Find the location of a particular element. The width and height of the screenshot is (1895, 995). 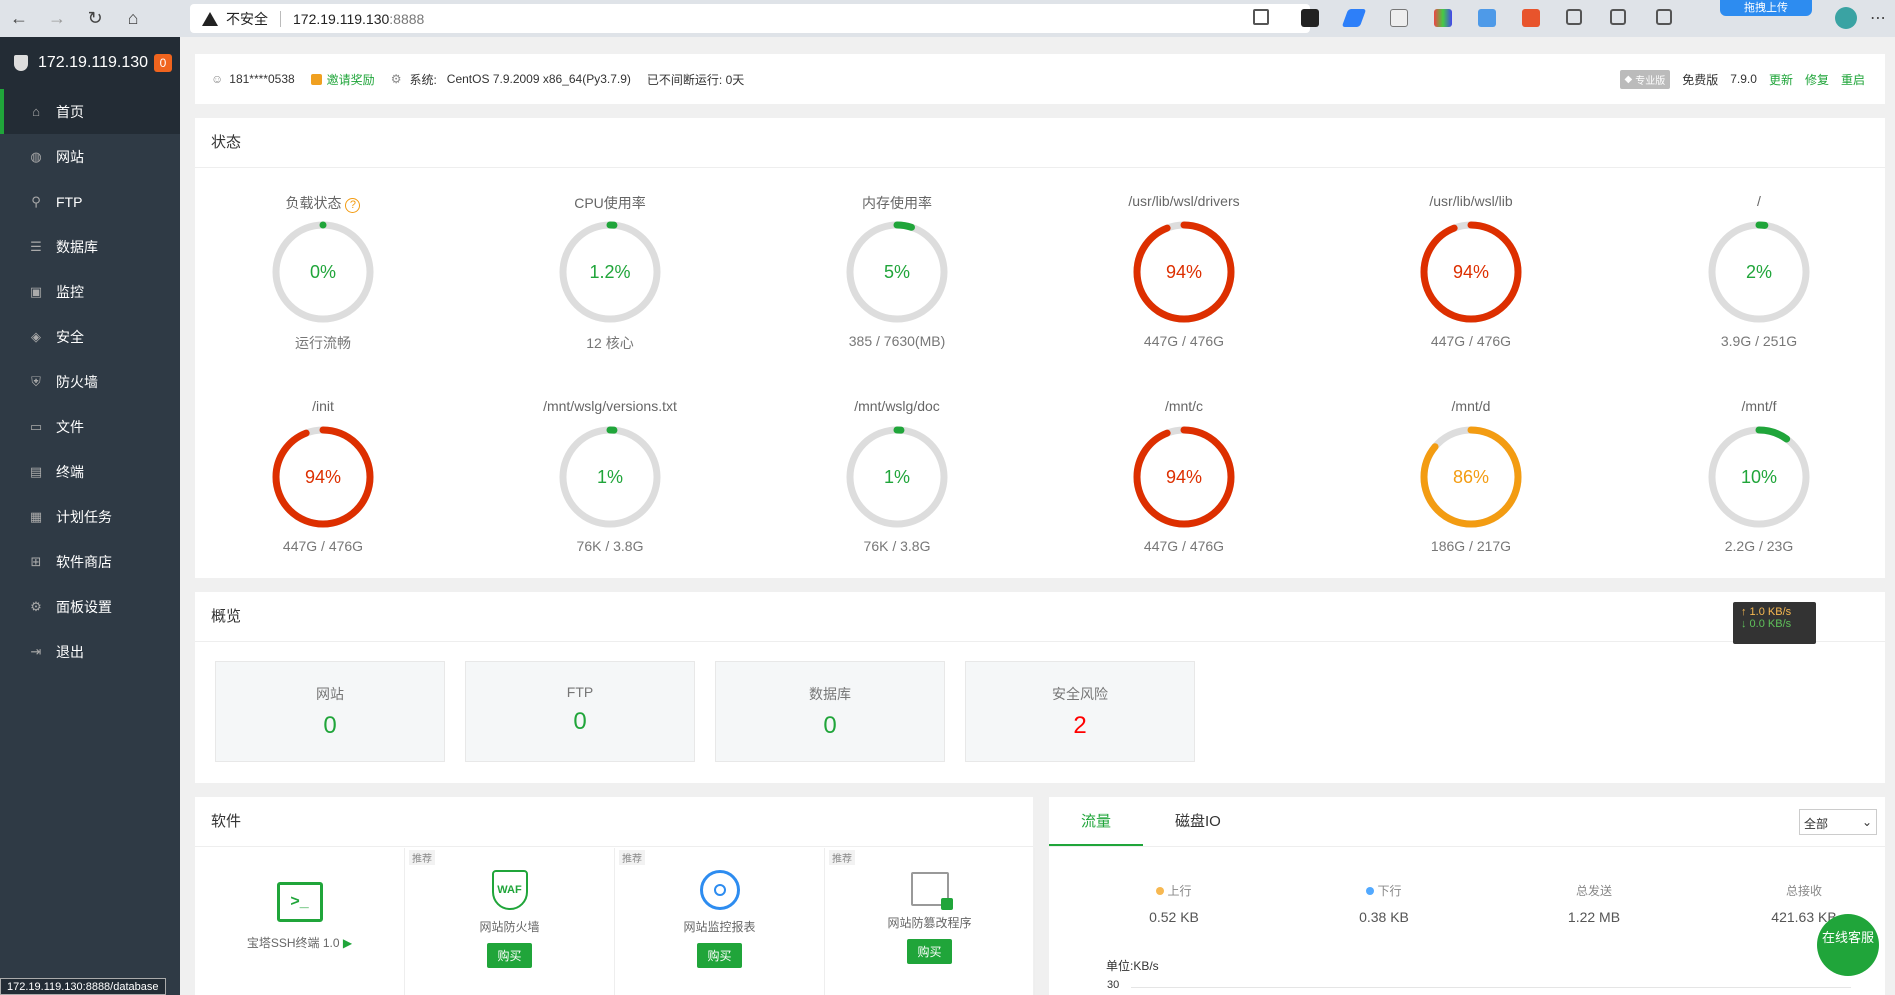

sidebar-item-6: ⛨ 防火墙 is located at coordinates (90, 381).